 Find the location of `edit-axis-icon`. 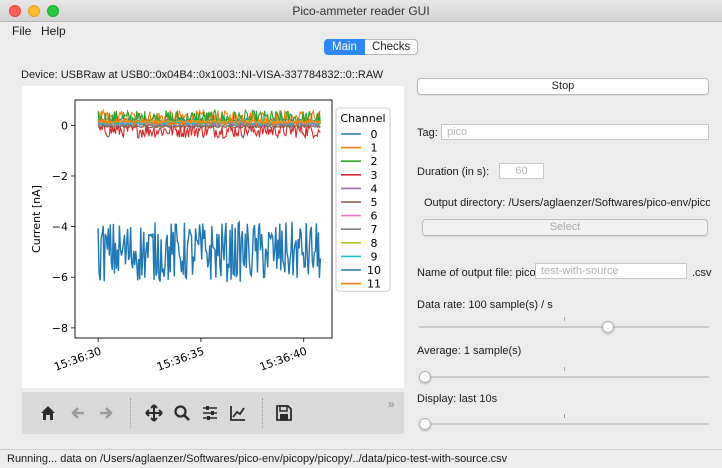

edit-axis-icon is located at coordinates (238, 413).